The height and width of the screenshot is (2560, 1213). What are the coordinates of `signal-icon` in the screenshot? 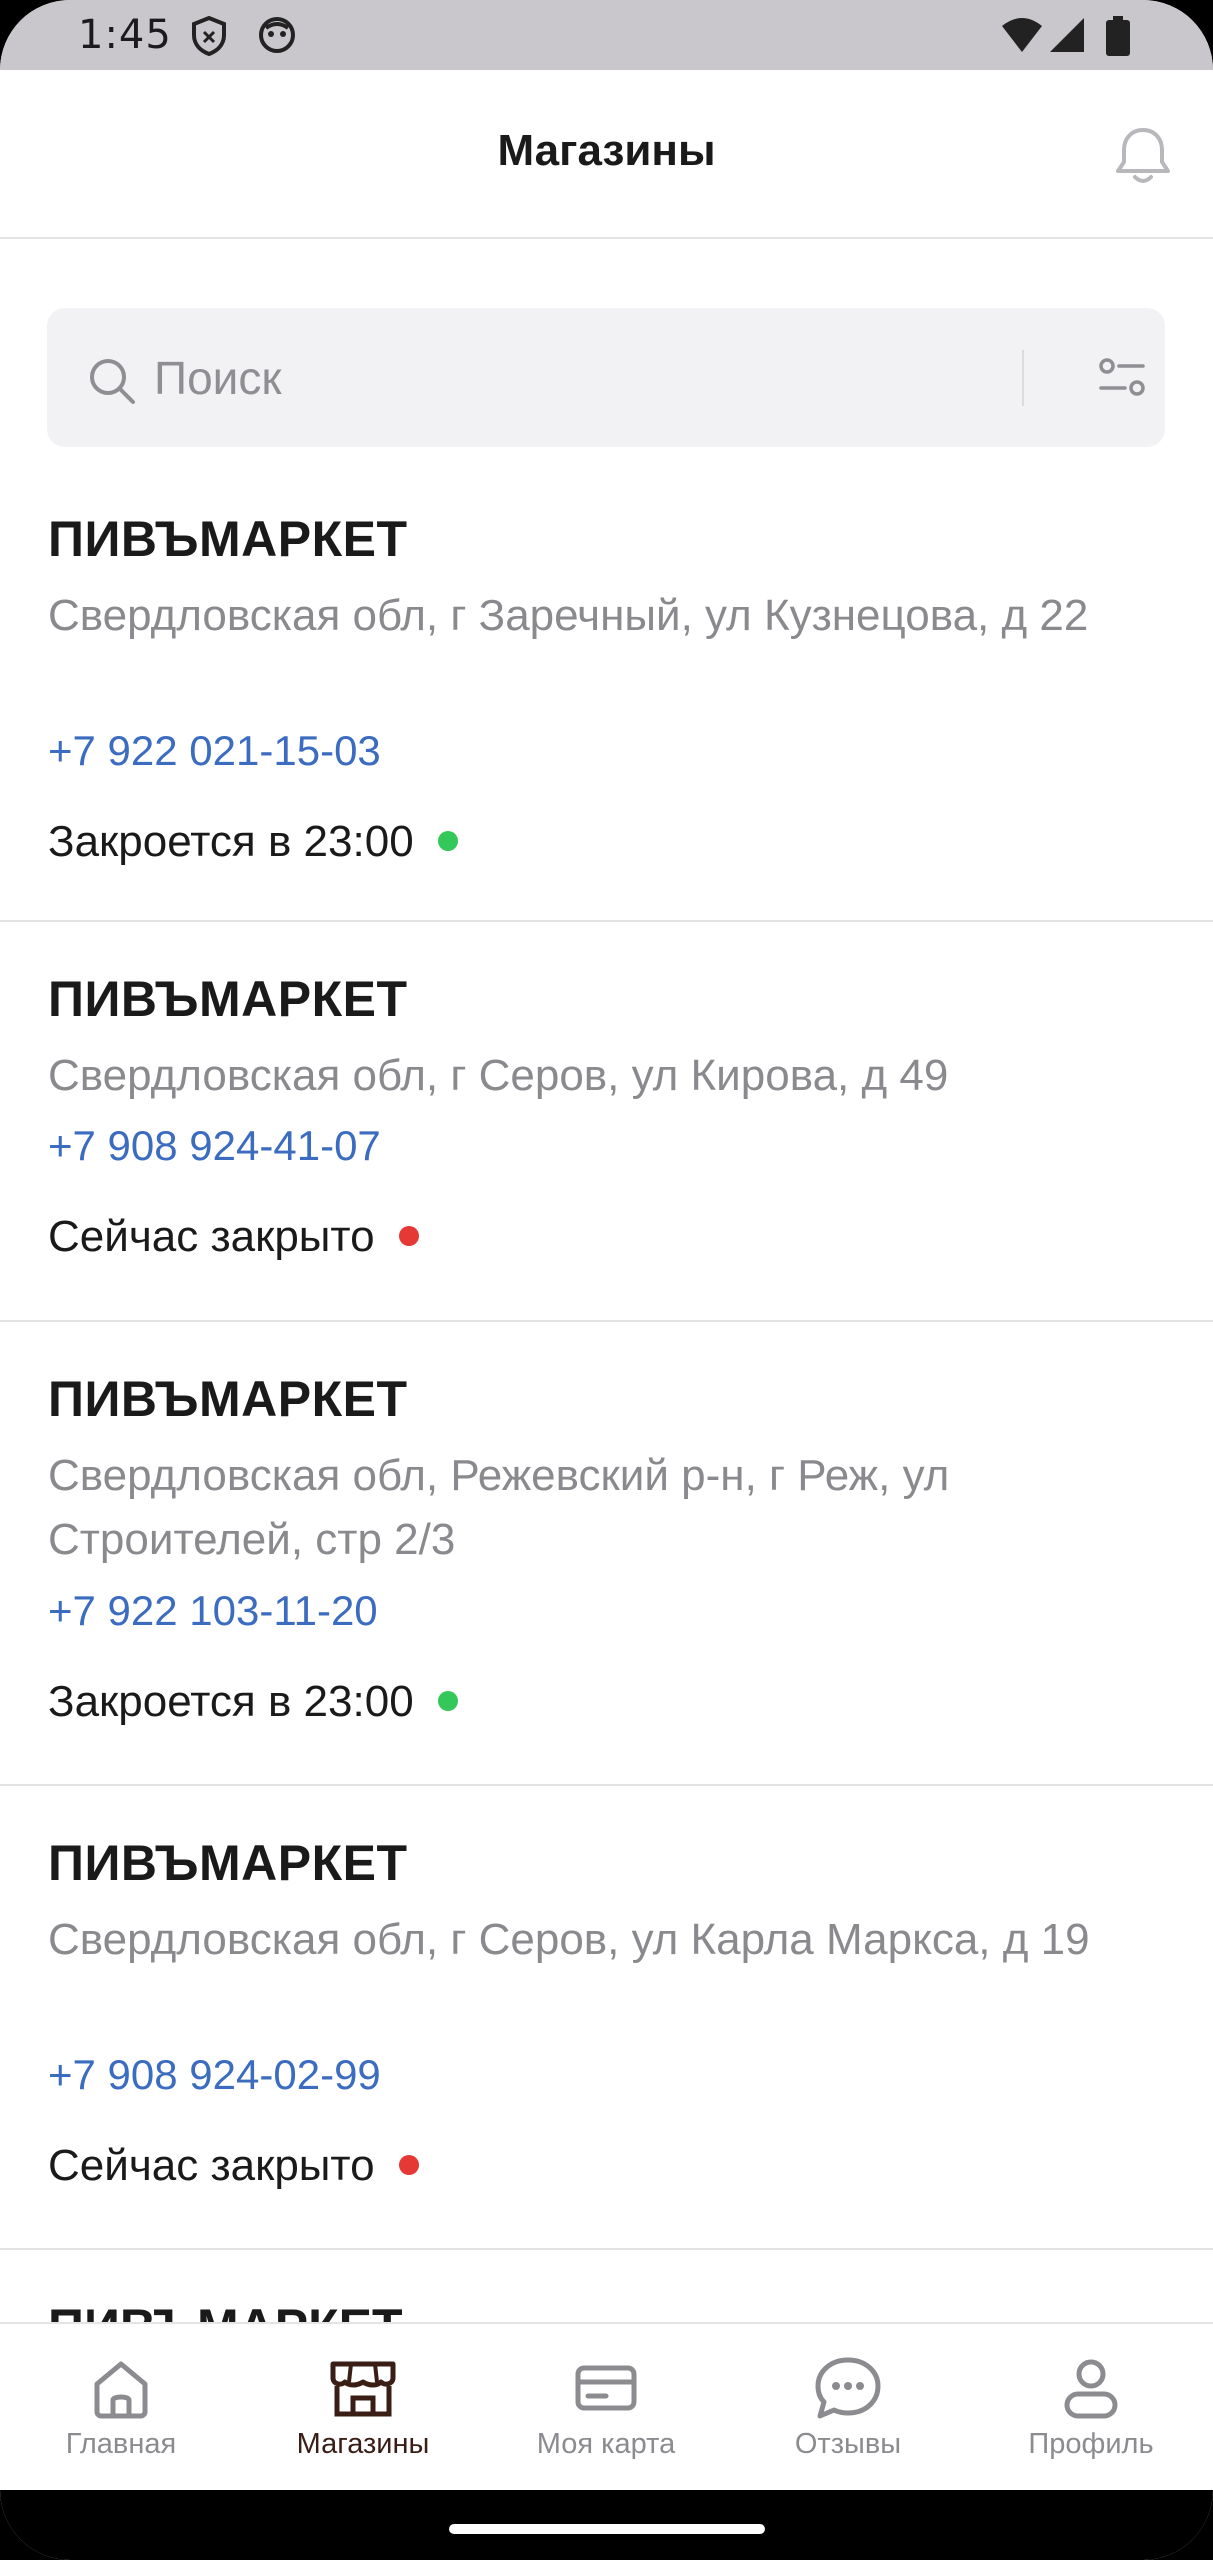 It's located at (1067, 37).